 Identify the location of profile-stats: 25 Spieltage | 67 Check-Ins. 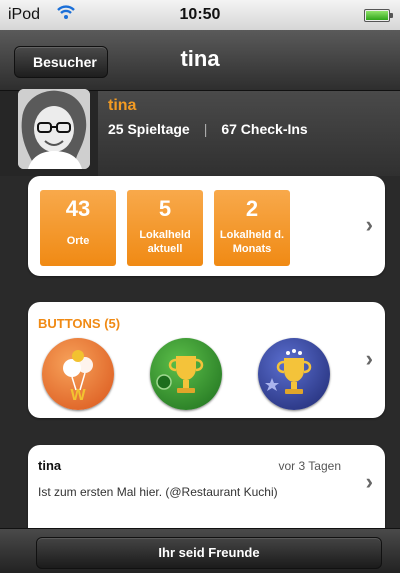
(208, 129).